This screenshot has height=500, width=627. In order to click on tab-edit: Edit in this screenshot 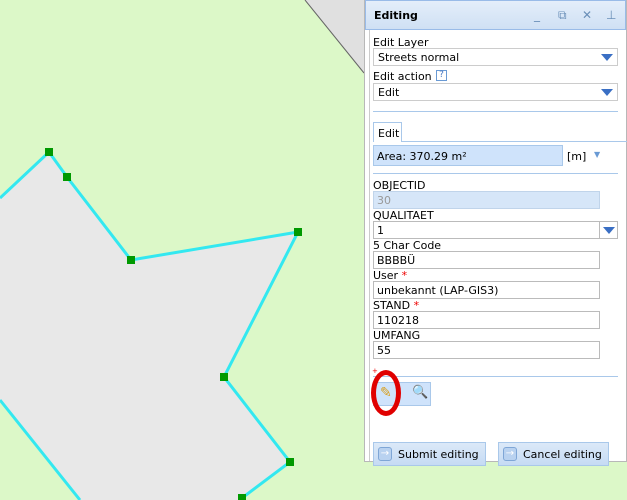, I will do `click(387, 132)`.